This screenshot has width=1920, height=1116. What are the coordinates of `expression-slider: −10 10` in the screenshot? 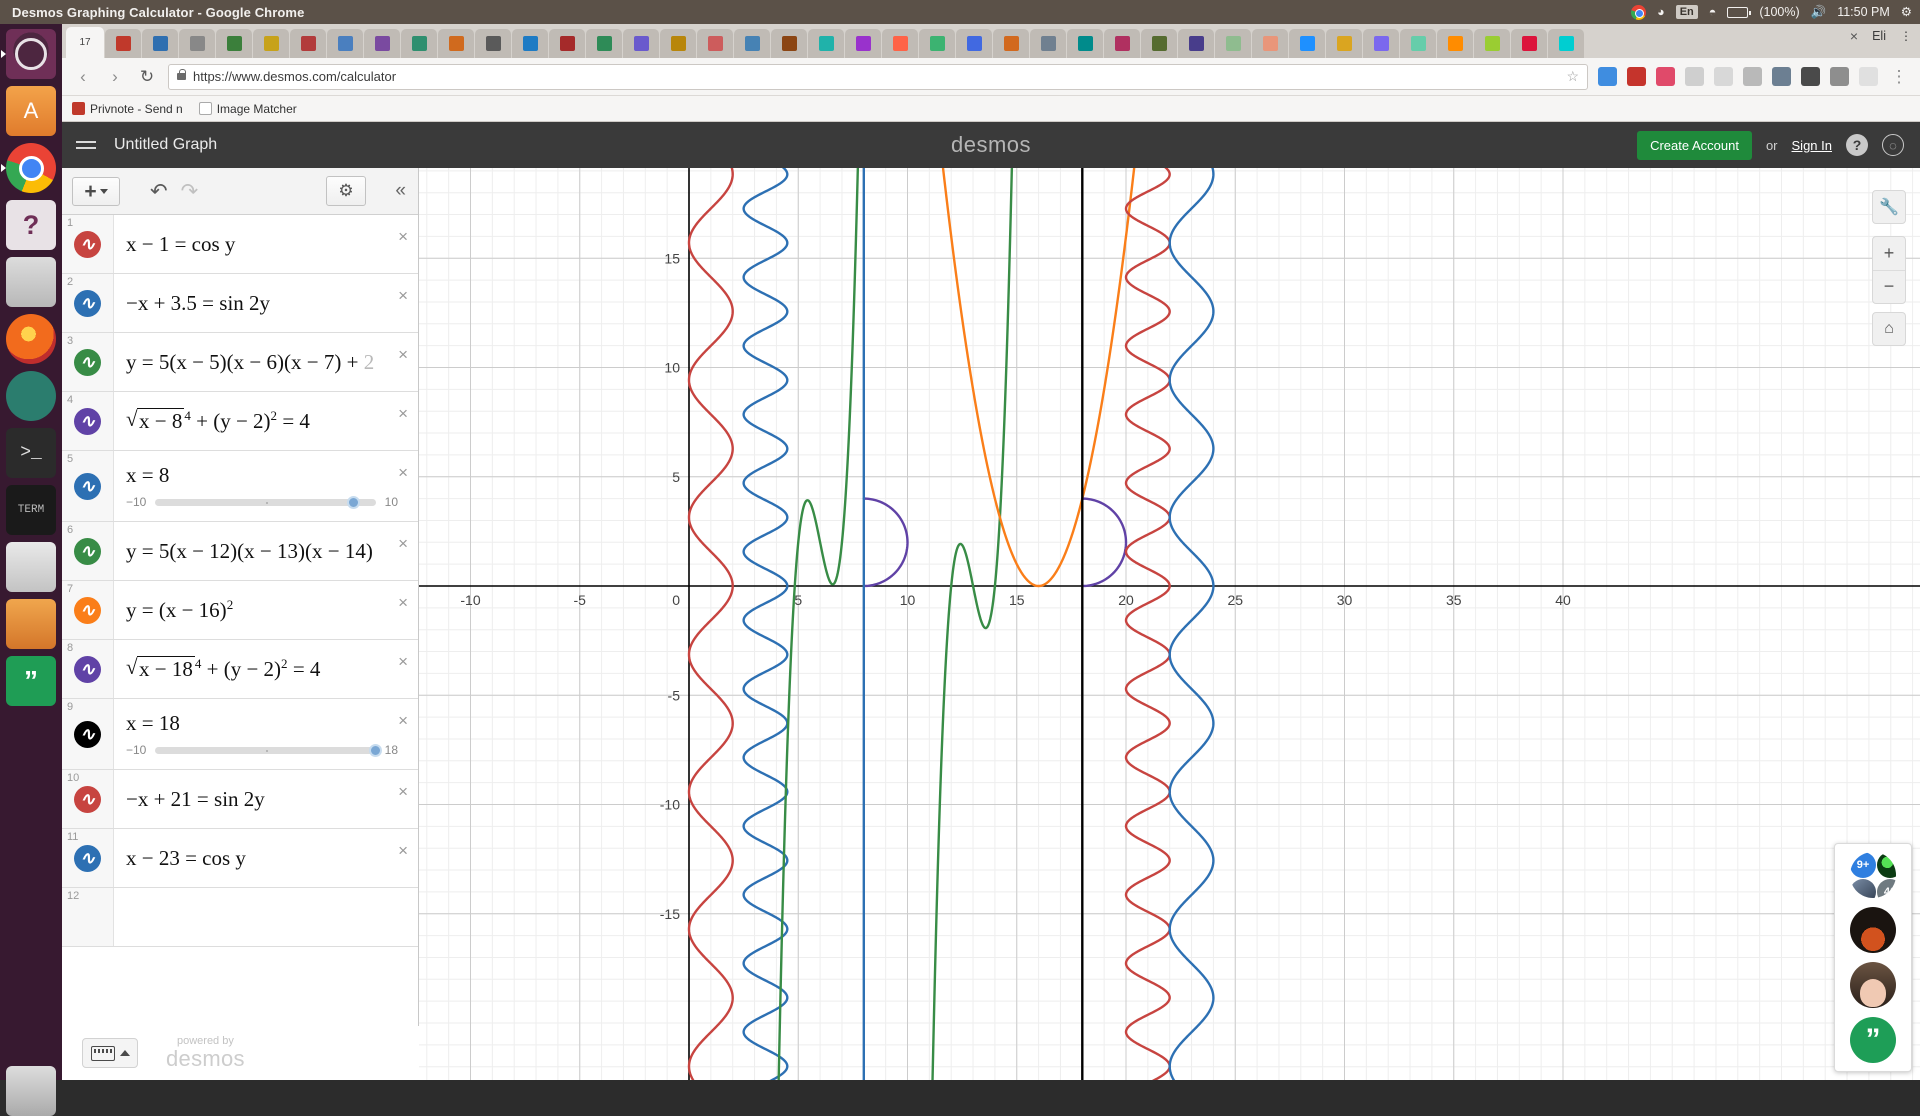 It's located at (266, 502).